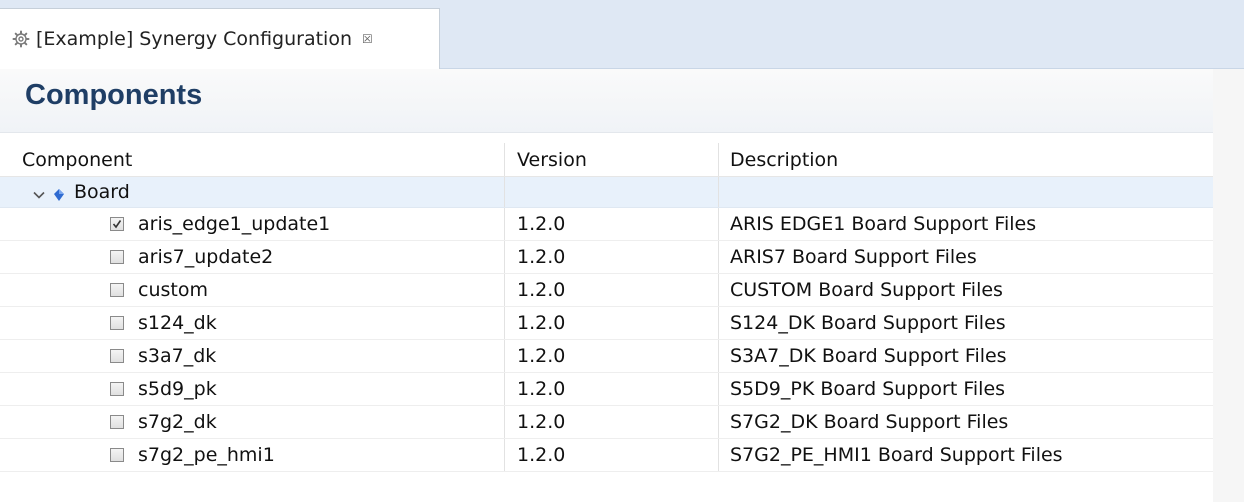 The width and height of the screenshot is (1244, 502). What do you see at coordinates (177, 389) in the screenshot?
I see `component-name: s5d9_pk` at bounding box center [177, 389].